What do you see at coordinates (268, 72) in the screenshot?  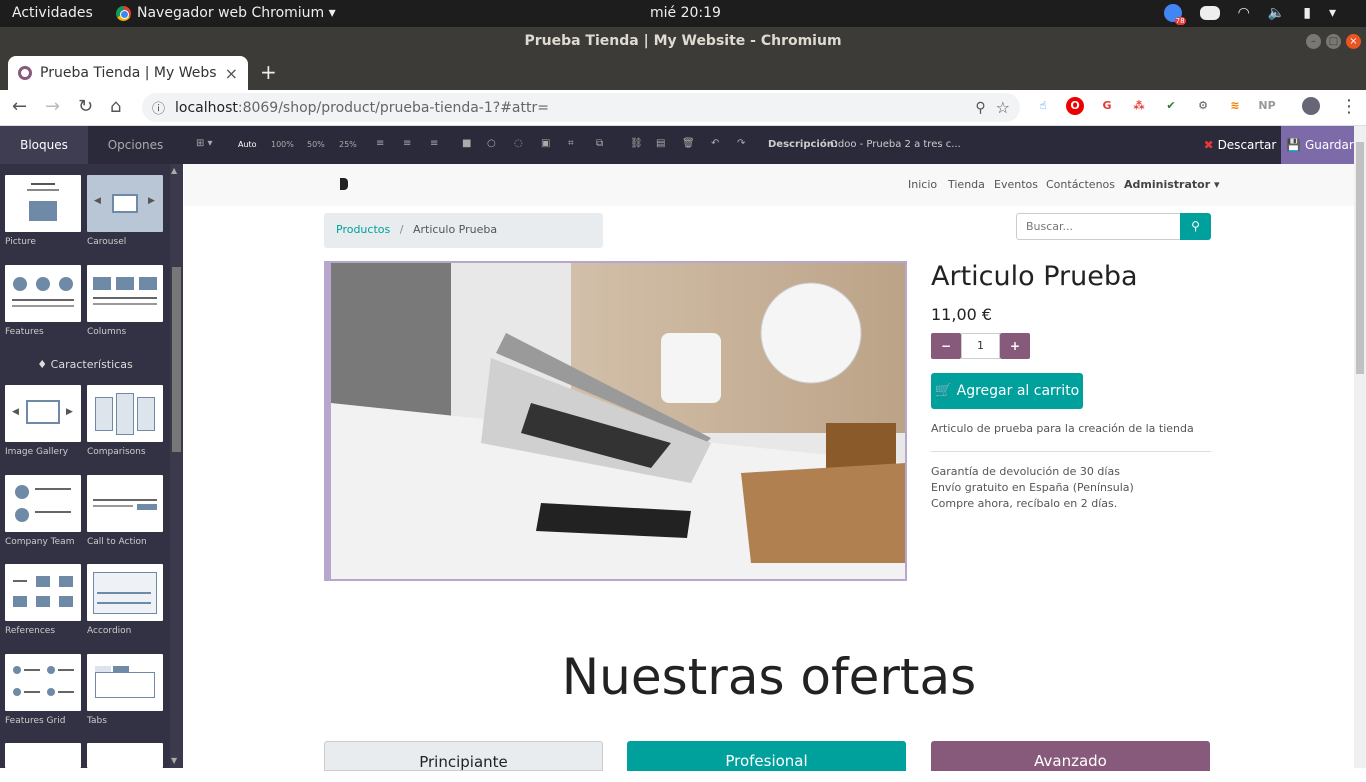 I see `new-tab-button: +` at bounding box center [268, 72].